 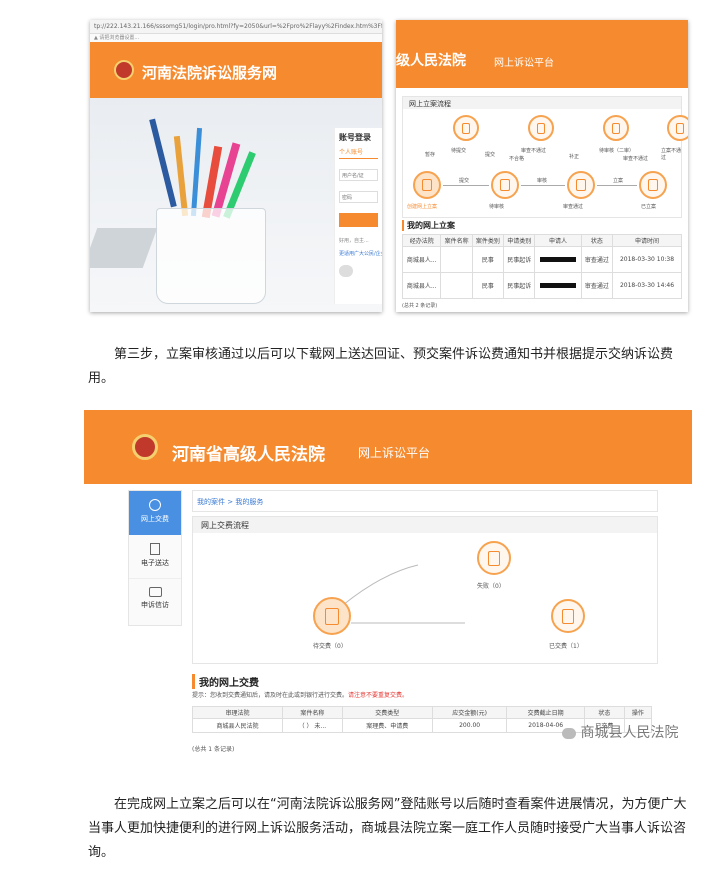 I want to click on breadcrumb: 我的案件 > 我的服务, so click(x=425, y=501).